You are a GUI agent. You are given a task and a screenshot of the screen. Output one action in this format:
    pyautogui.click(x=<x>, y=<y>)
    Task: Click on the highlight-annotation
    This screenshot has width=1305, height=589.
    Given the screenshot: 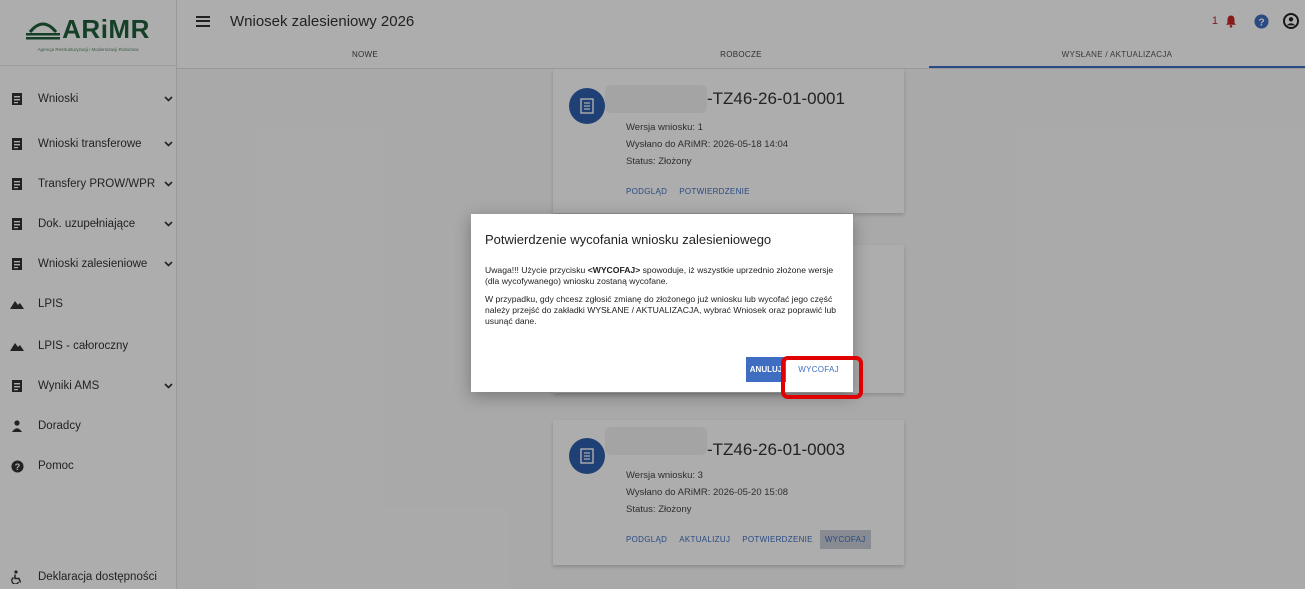 What is the action you would take?
    pyautogui.click(x=822, y=377)
    